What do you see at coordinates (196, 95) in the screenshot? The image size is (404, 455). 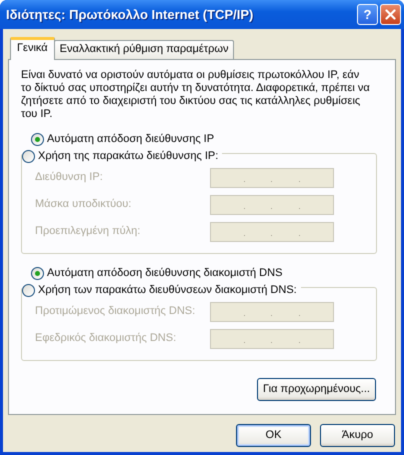 I see `description-text: Είναι δυνατό να οριστούν αυτόματα οι ρυθμίσεις πρωτοκόλλου IP, εάν το δίκτυό σας υποστηρίζει αυτήν τη δυνατότητα. Διαφορετικά, πρέπει να ζητήσετε από το διαχειριστή του δικτύου σας τις κατάλληλες ρυθμίσεις του IP.` at bounding box center [196, 95].